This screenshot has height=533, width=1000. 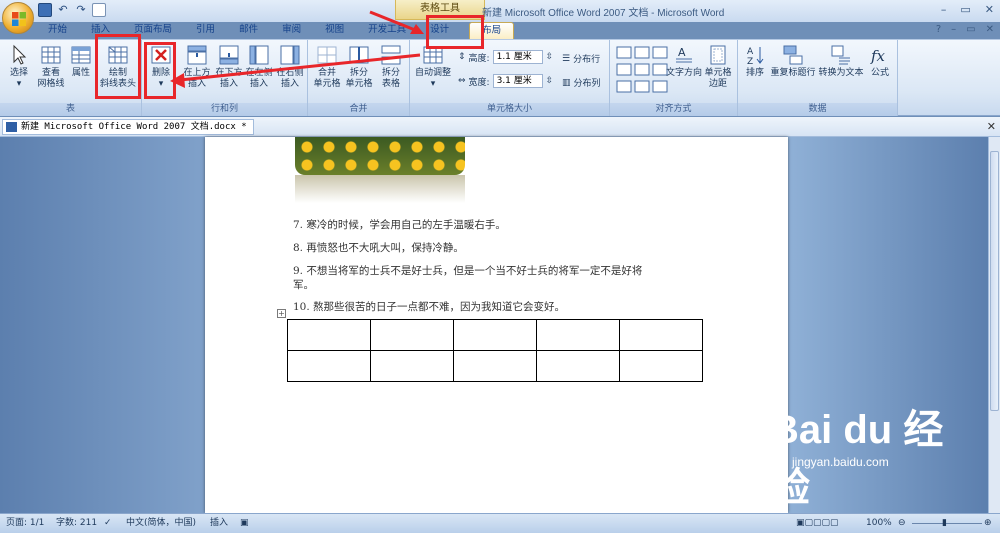 What do you see at coordinates (378, 248) in the screenshot?
I see `list-item: 8. 再愤怒也不大吼大叫，保持冷静。` at bounding box center [378, 248].